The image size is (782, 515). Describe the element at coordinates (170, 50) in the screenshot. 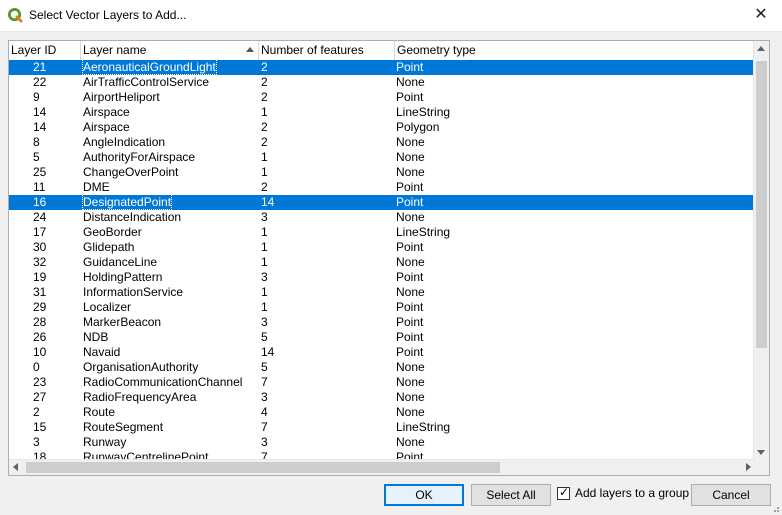

I see `column-header-layer-name: Layer name` at that location.